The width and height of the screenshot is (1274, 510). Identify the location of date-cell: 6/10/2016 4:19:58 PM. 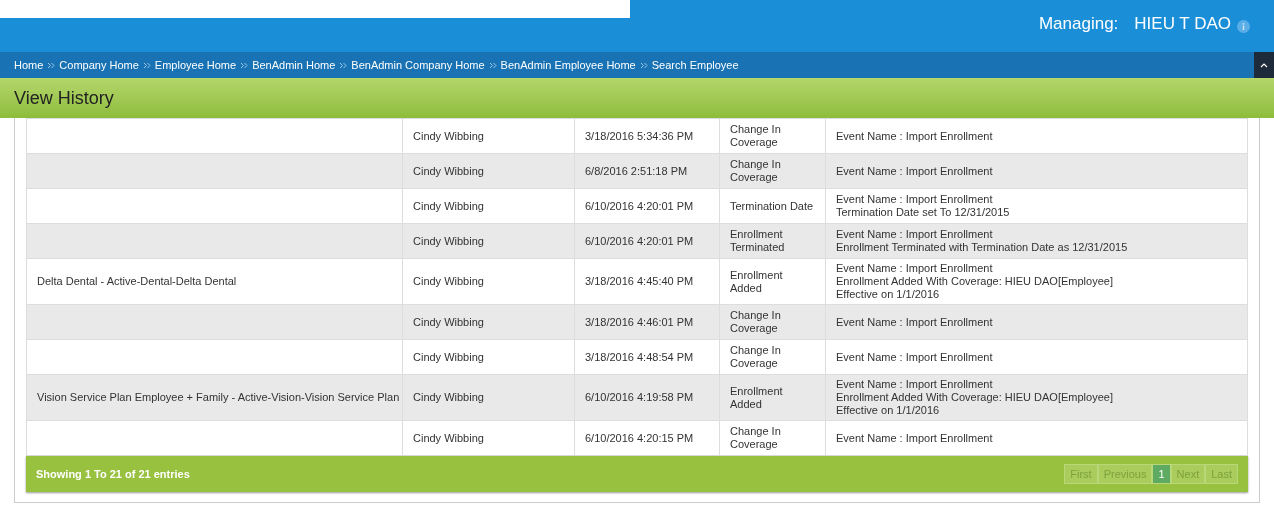
(647, 397).